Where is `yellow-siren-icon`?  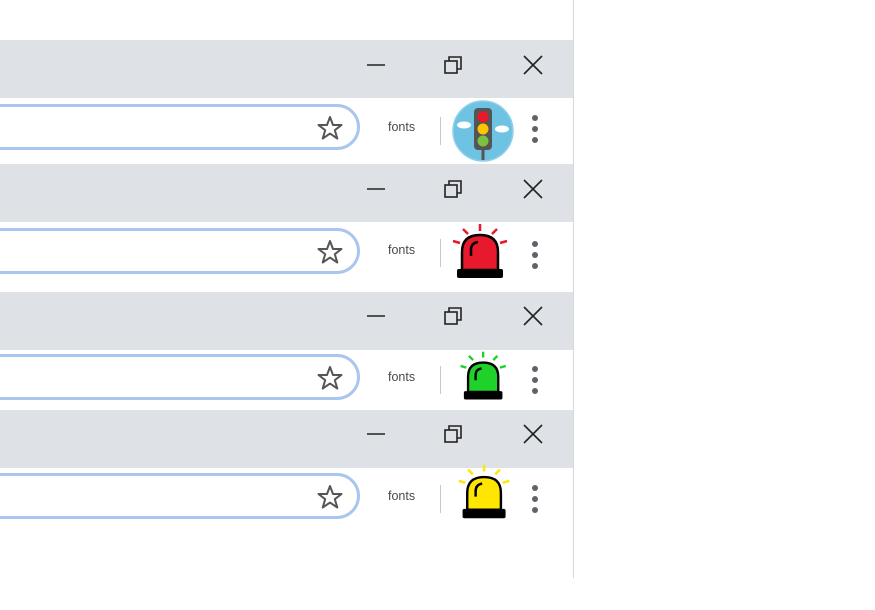 yellow-siren-icon is located at coordinates (485, 492).